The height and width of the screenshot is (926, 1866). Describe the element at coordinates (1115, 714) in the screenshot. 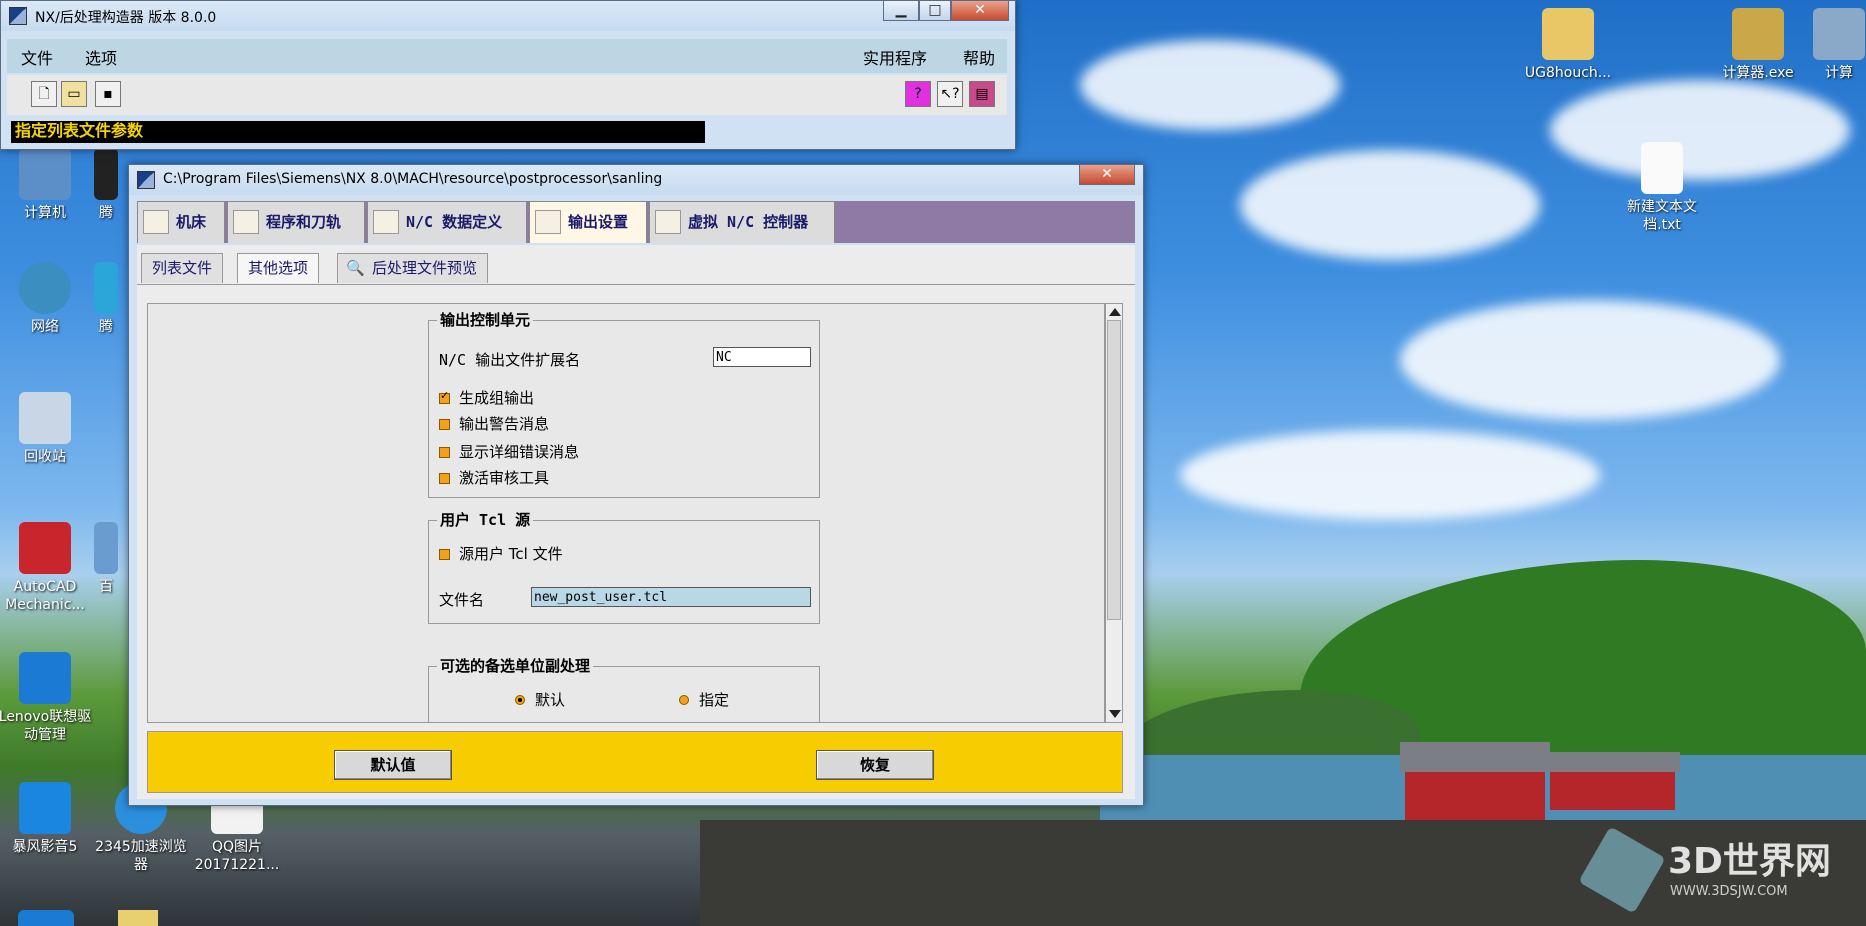

I see `scroll-down-arrow-icon` at that location.